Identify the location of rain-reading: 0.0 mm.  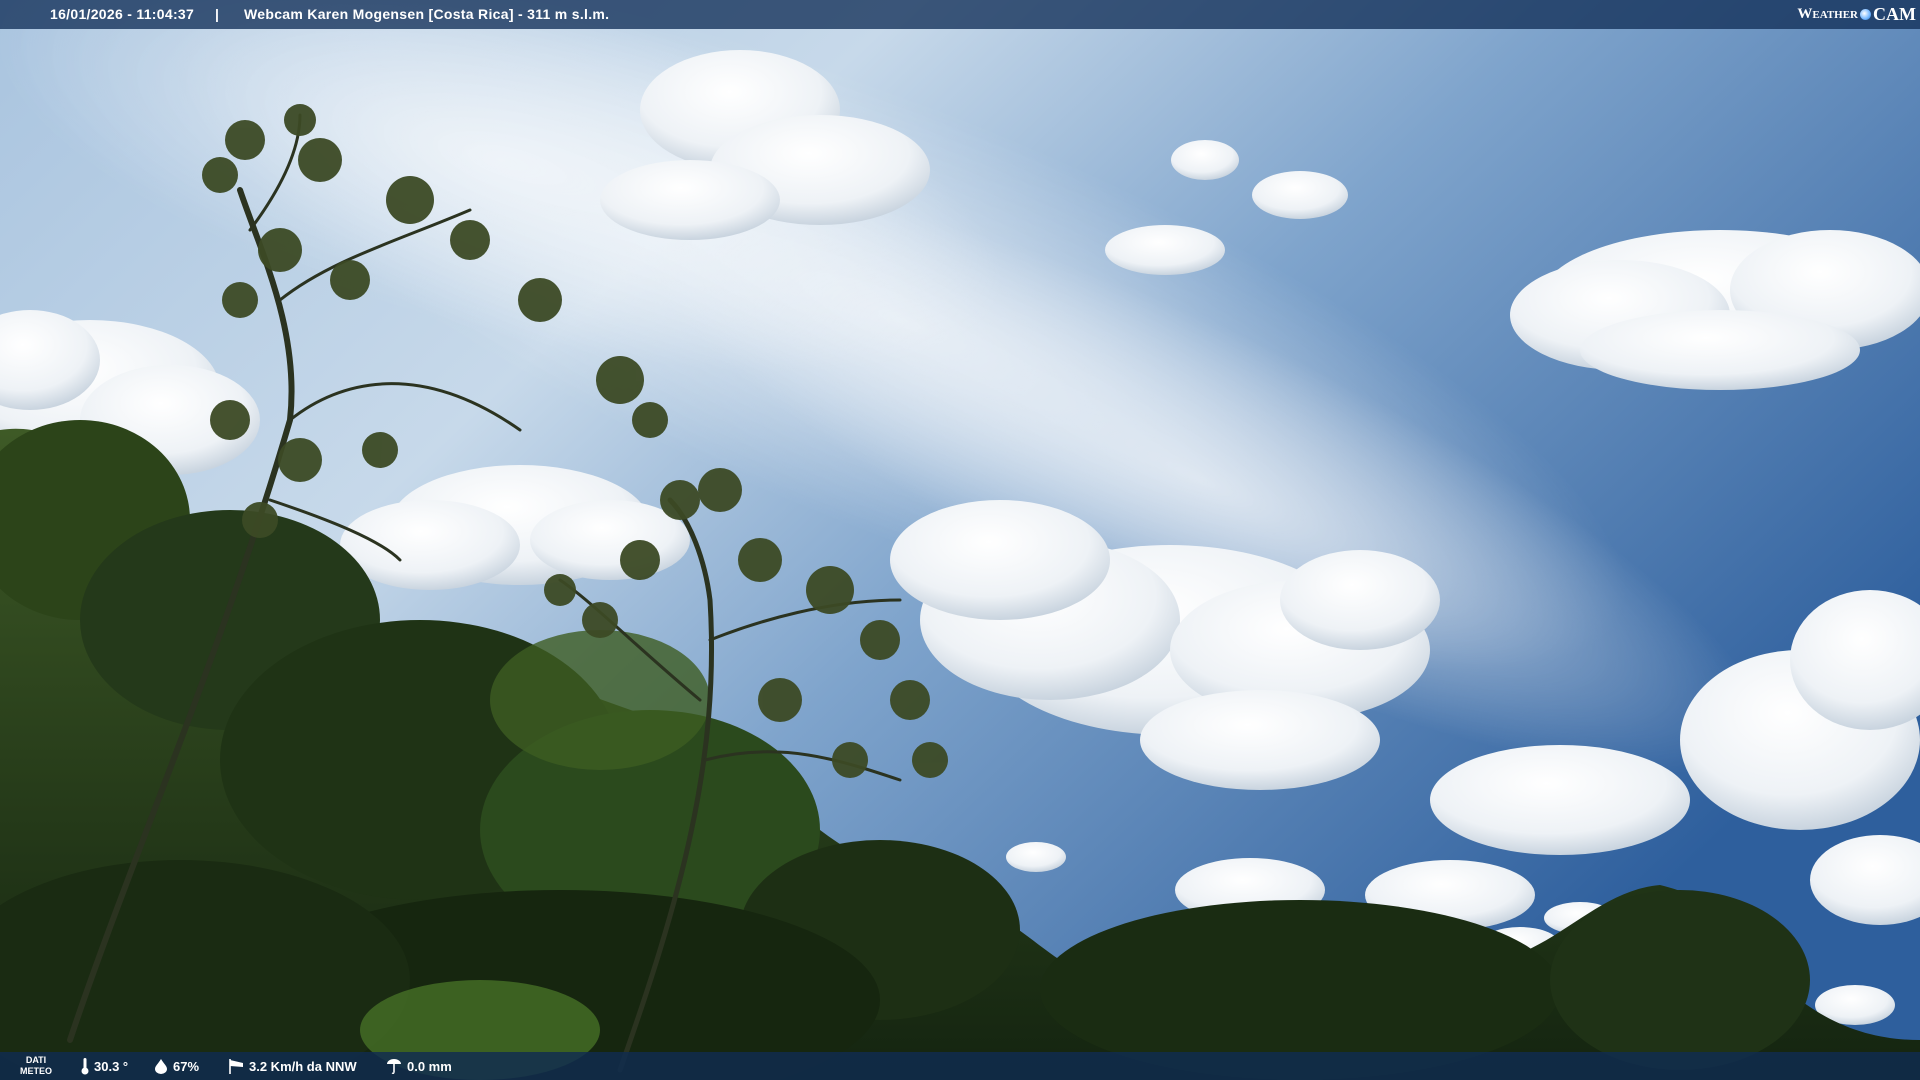
(418, 1066).